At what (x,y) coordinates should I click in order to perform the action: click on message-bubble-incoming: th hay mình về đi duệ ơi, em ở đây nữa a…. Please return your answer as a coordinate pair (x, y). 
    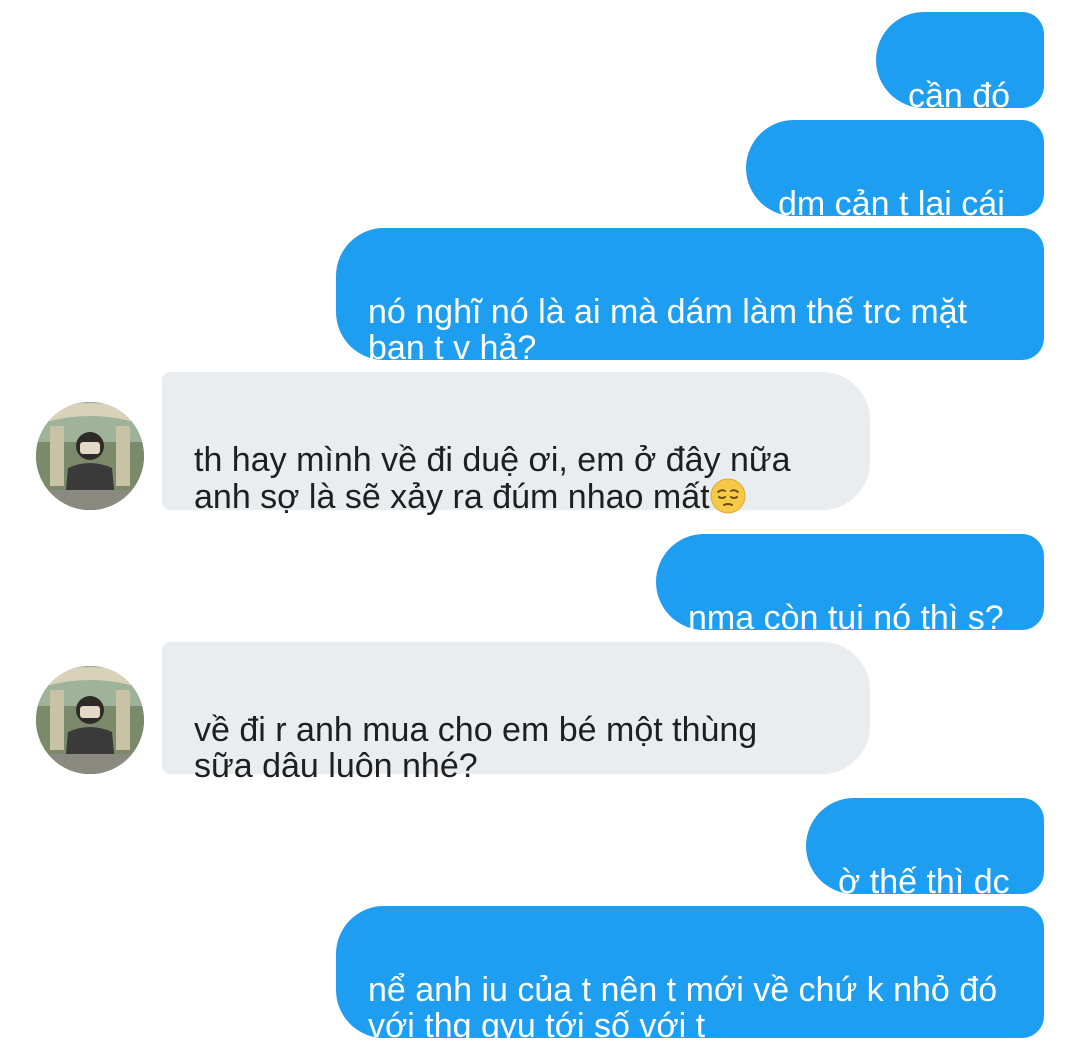
    Looking at the image, I should click on (516, 443).